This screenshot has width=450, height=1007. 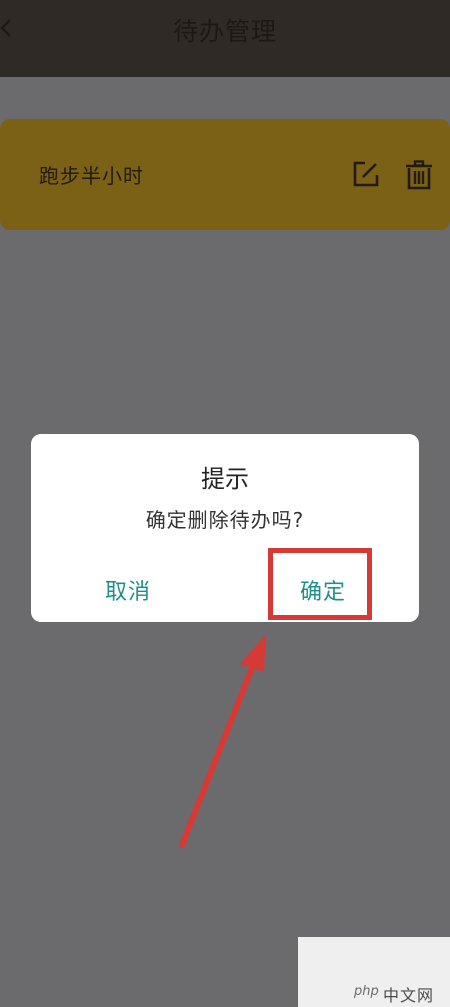 What do you see at coordinates (409, 995) in the screenshot?
I see `watermark-site: 中文网` at bounding box center [409, 995].